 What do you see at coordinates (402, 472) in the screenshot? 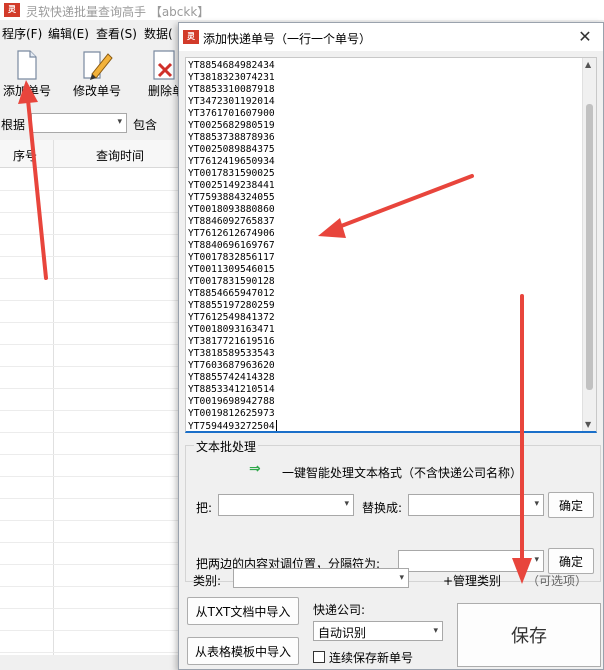
I see `smart-format-link: 一键智能处理文本格式（不含快递公司名称）` at bounding box center [402, 472].